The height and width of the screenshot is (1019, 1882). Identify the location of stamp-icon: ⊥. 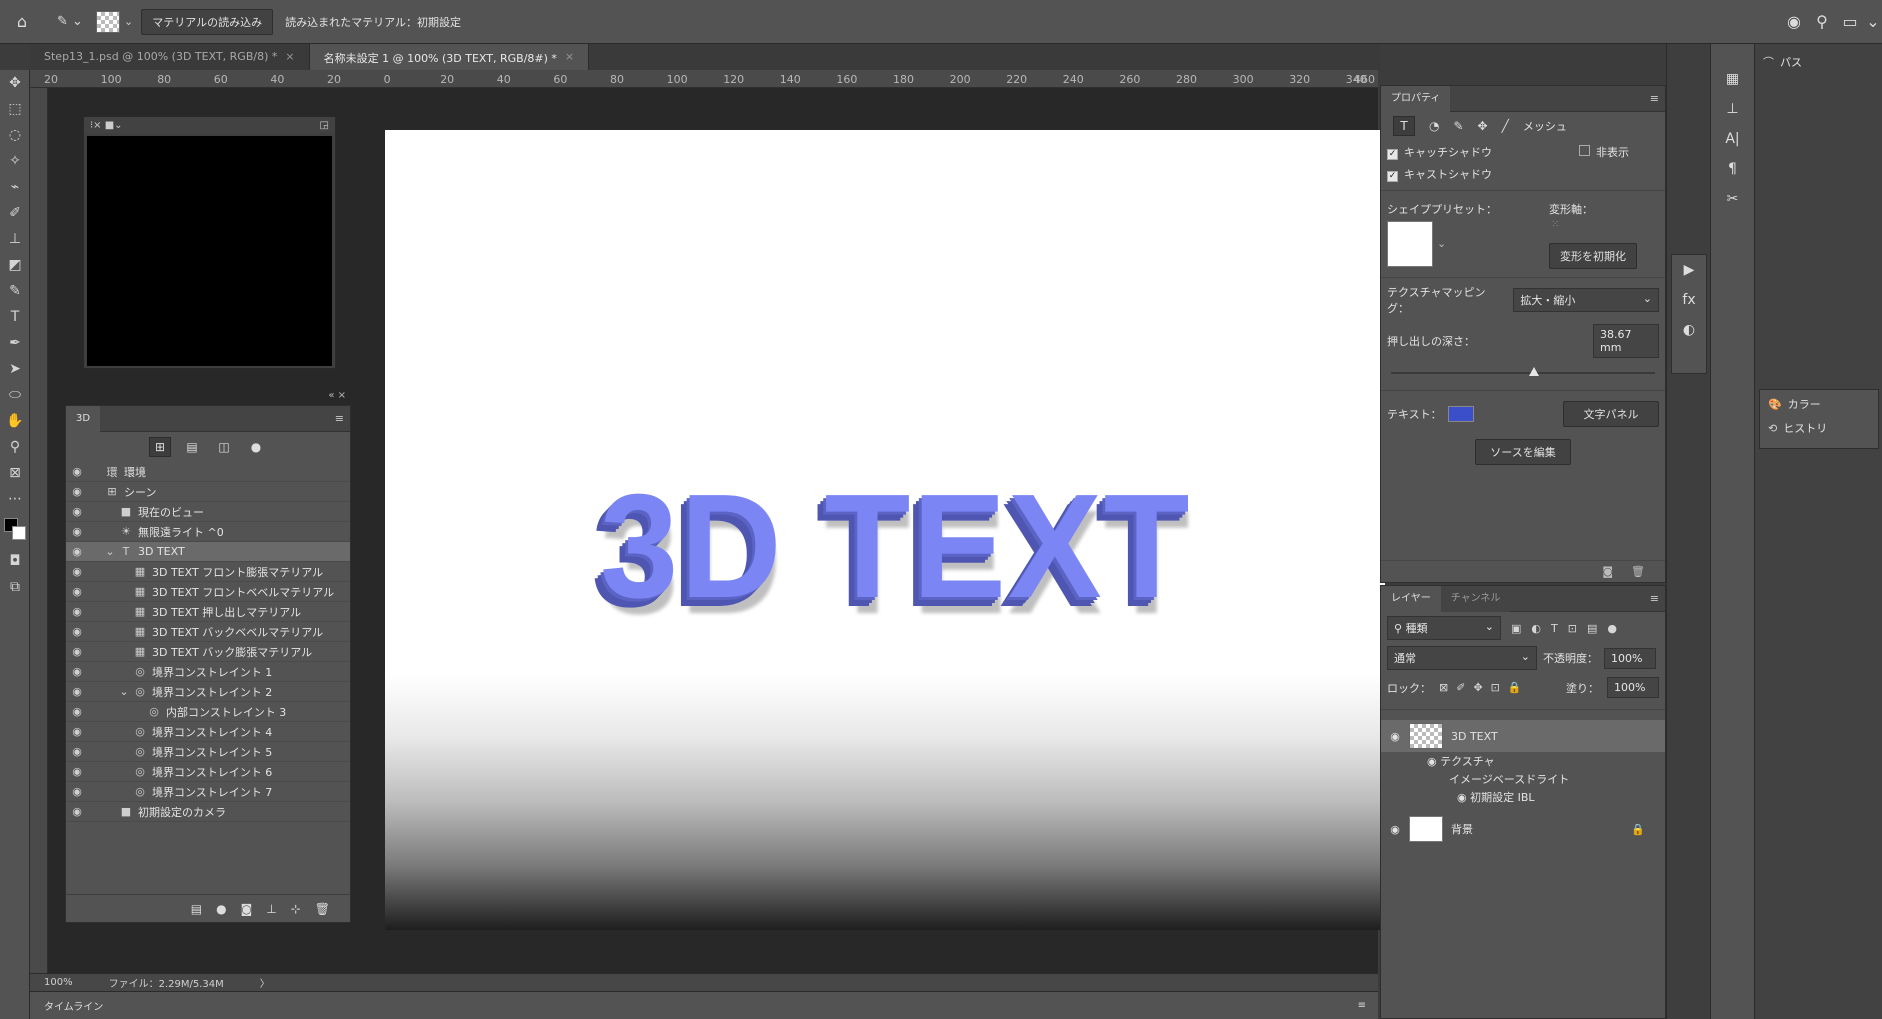
(1732, 109).